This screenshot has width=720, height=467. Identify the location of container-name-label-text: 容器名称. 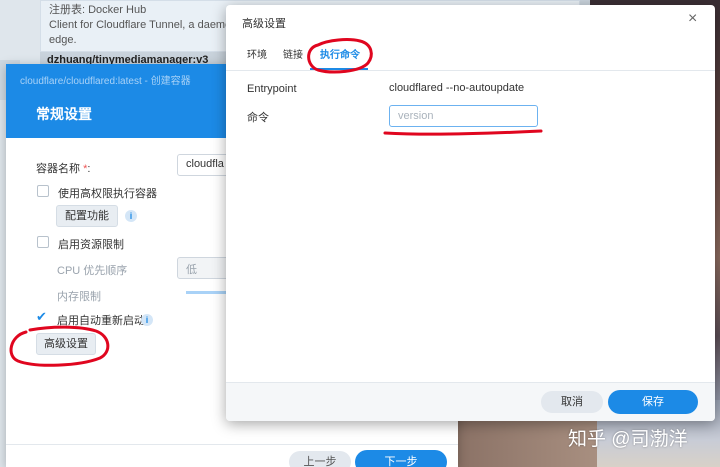
(58, 169).